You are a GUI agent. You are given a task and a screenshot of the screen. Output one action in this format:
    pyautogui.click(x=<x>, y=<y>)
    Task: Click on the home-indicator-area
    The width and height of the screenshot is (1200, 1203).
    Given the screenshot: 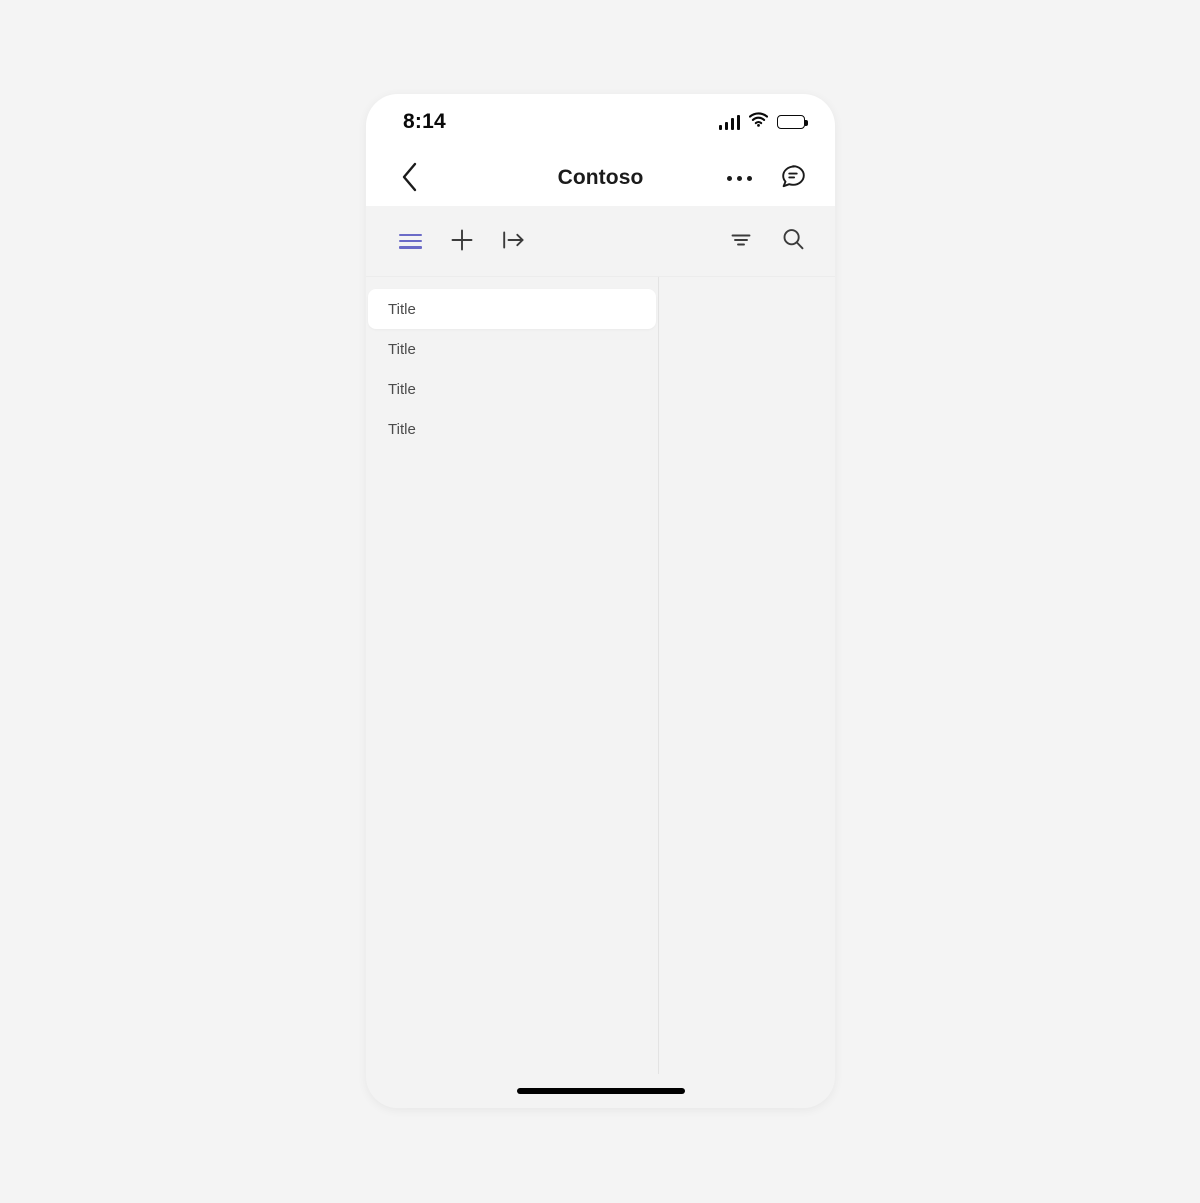 What is the action you would take?
    pyautogui.click(x=600, y=1091)
    